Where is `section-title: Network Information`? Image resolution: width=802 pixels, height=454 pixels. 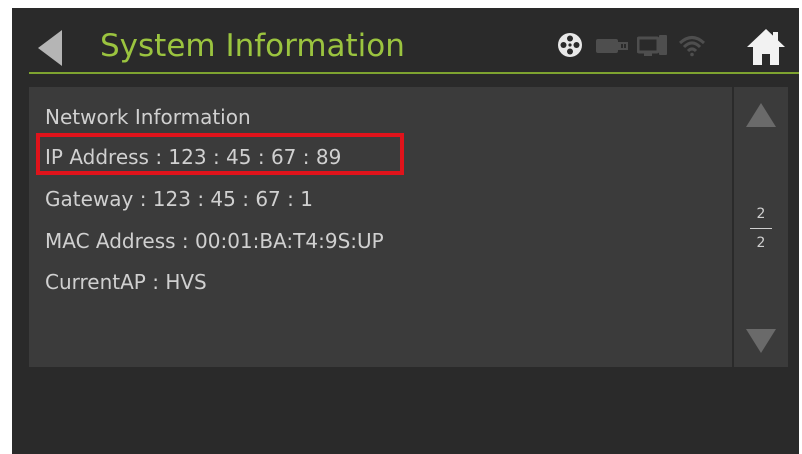 section-title: Network Information is located at coordinates (148, 117).